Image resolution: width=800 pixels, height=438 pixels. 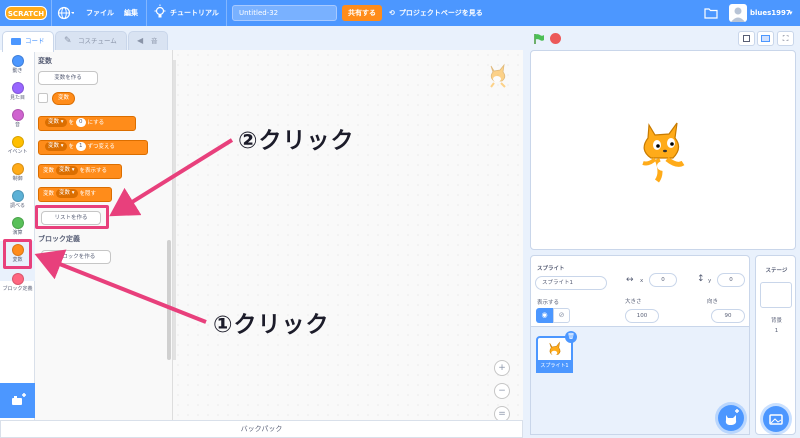 I want to click on tab-code-label: コード, so click(x=35, y=41).